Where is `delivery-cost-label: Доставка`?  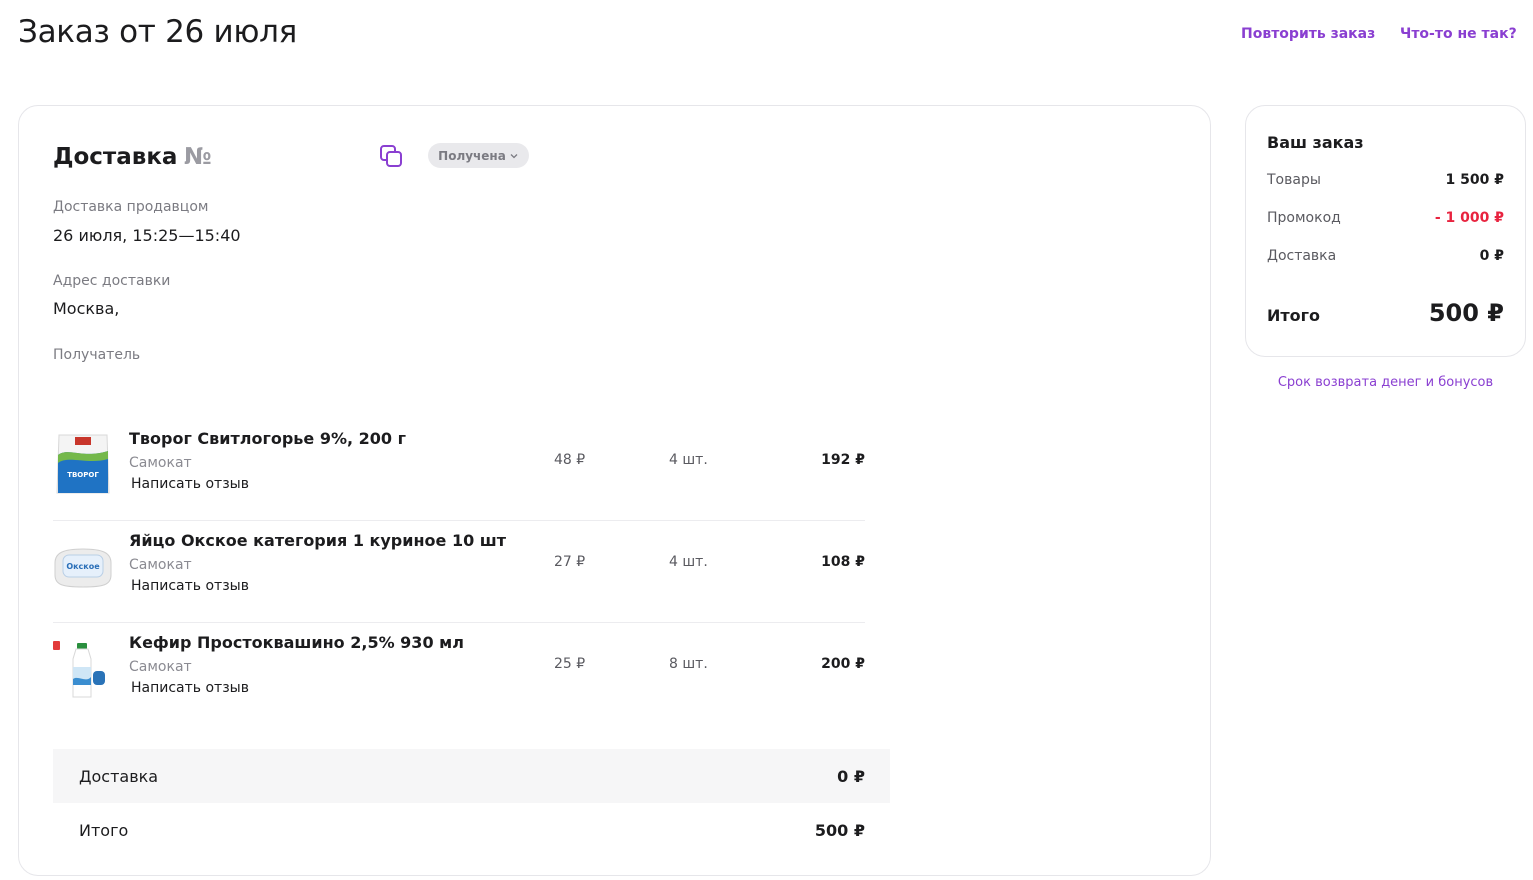 delivery-cost-label: Доставка is located at coordinates (1302, 256).